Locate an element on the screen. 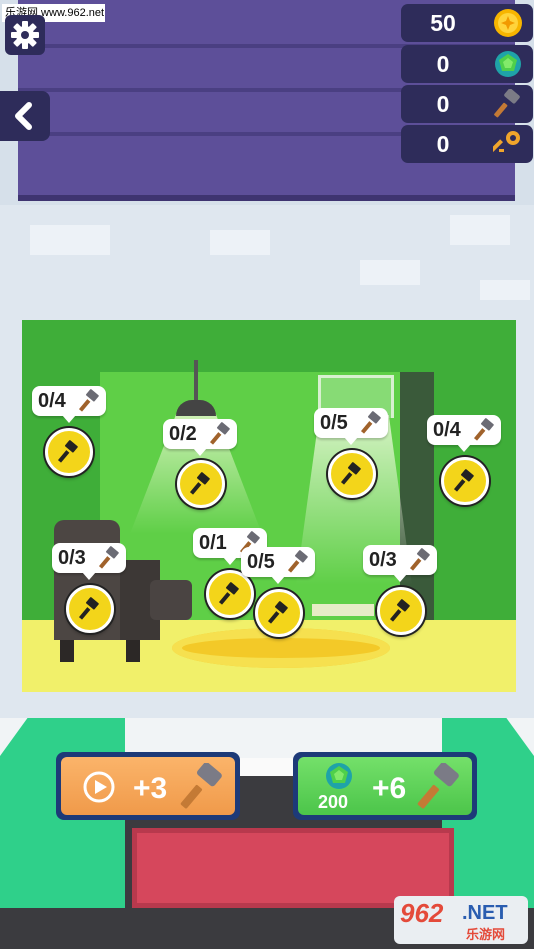  coin-icon is located at coordinates (508, 23).